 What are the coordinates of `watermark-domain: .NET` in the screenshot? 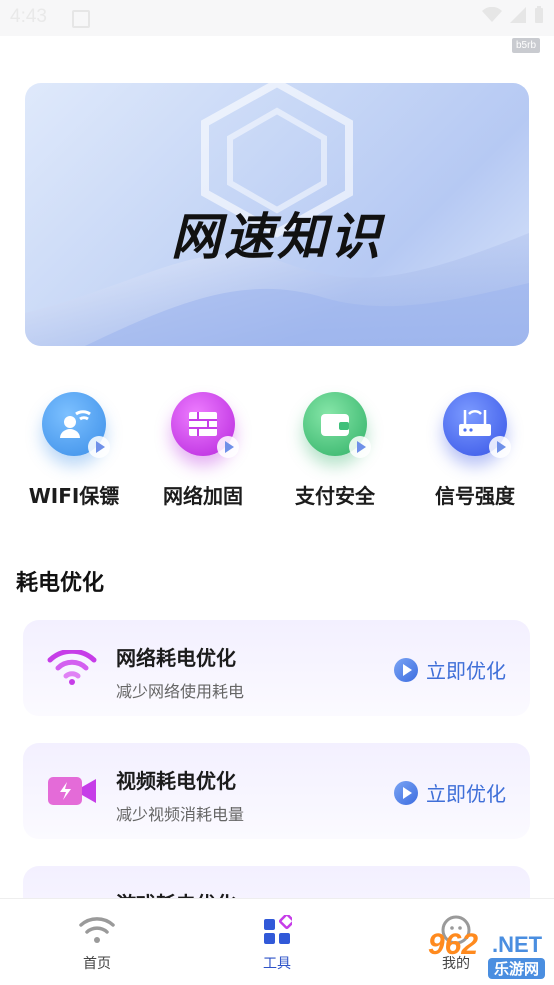 It's located at (517, 944).